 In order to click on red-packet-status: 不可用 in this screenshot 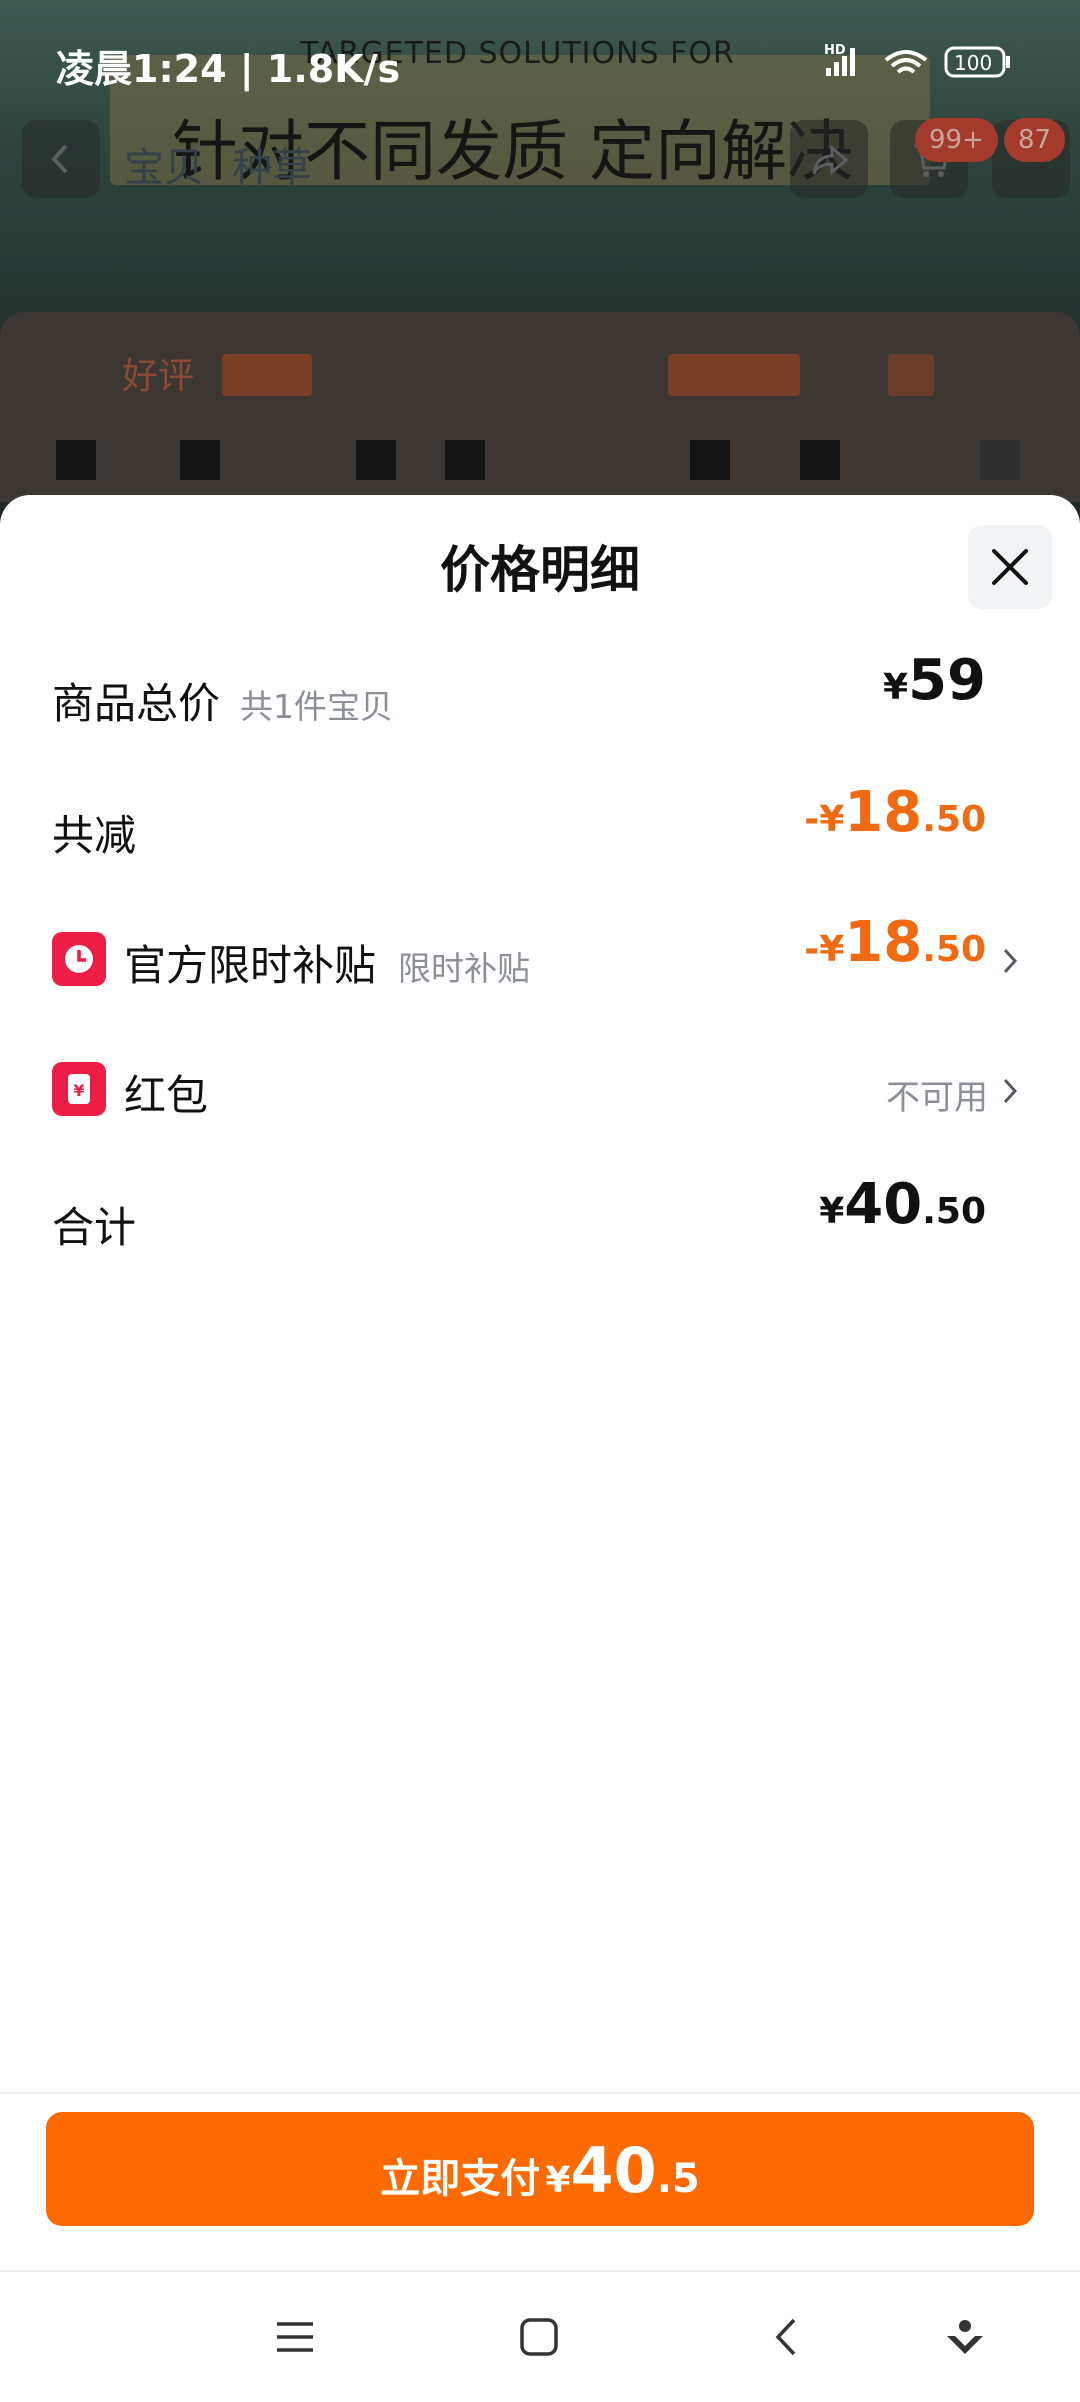, I will do `click(937, 1098)`.